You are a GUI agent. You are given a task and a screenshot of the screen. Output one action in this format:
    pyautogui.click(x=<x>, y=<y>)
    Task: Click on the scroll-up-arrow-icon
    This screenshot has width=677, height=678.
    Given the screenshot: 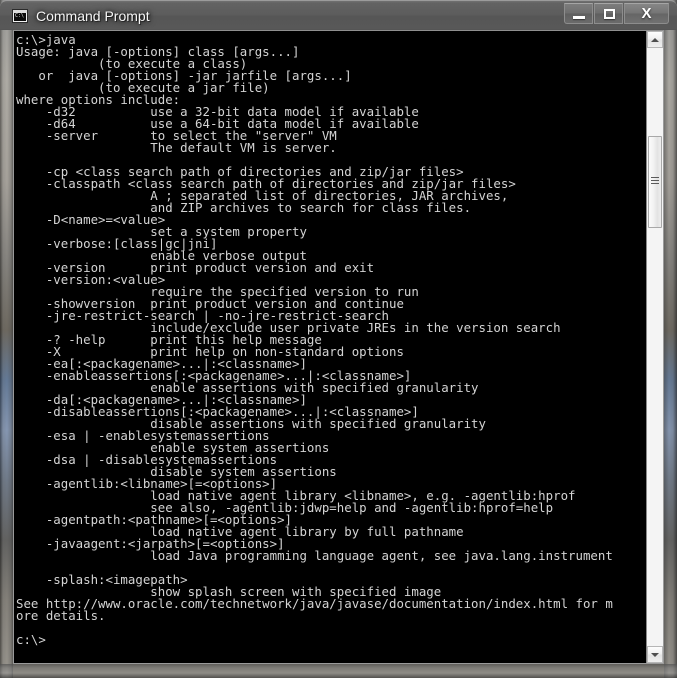 What is the action you would take?
    pyautogui.click(x=655, y=40)
    